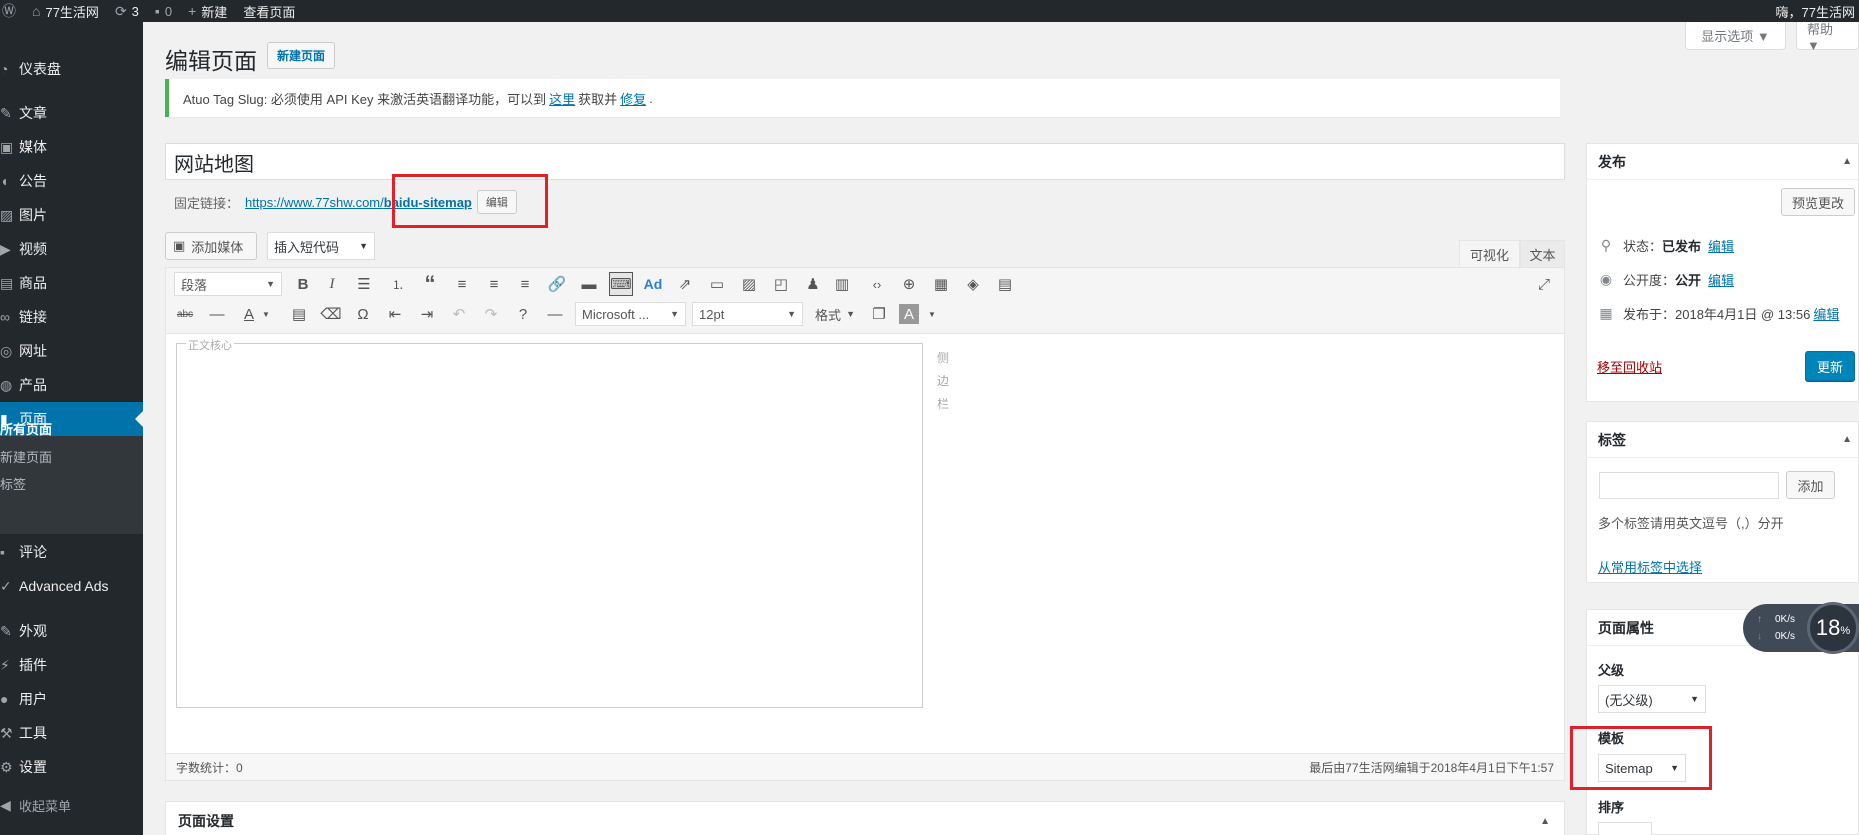 This screenshot has width=1859, height=835. Describe the element at coordinates (71, 385) in the screenshot. I see `sidebar-item-9: ◍ 产品` at that location.